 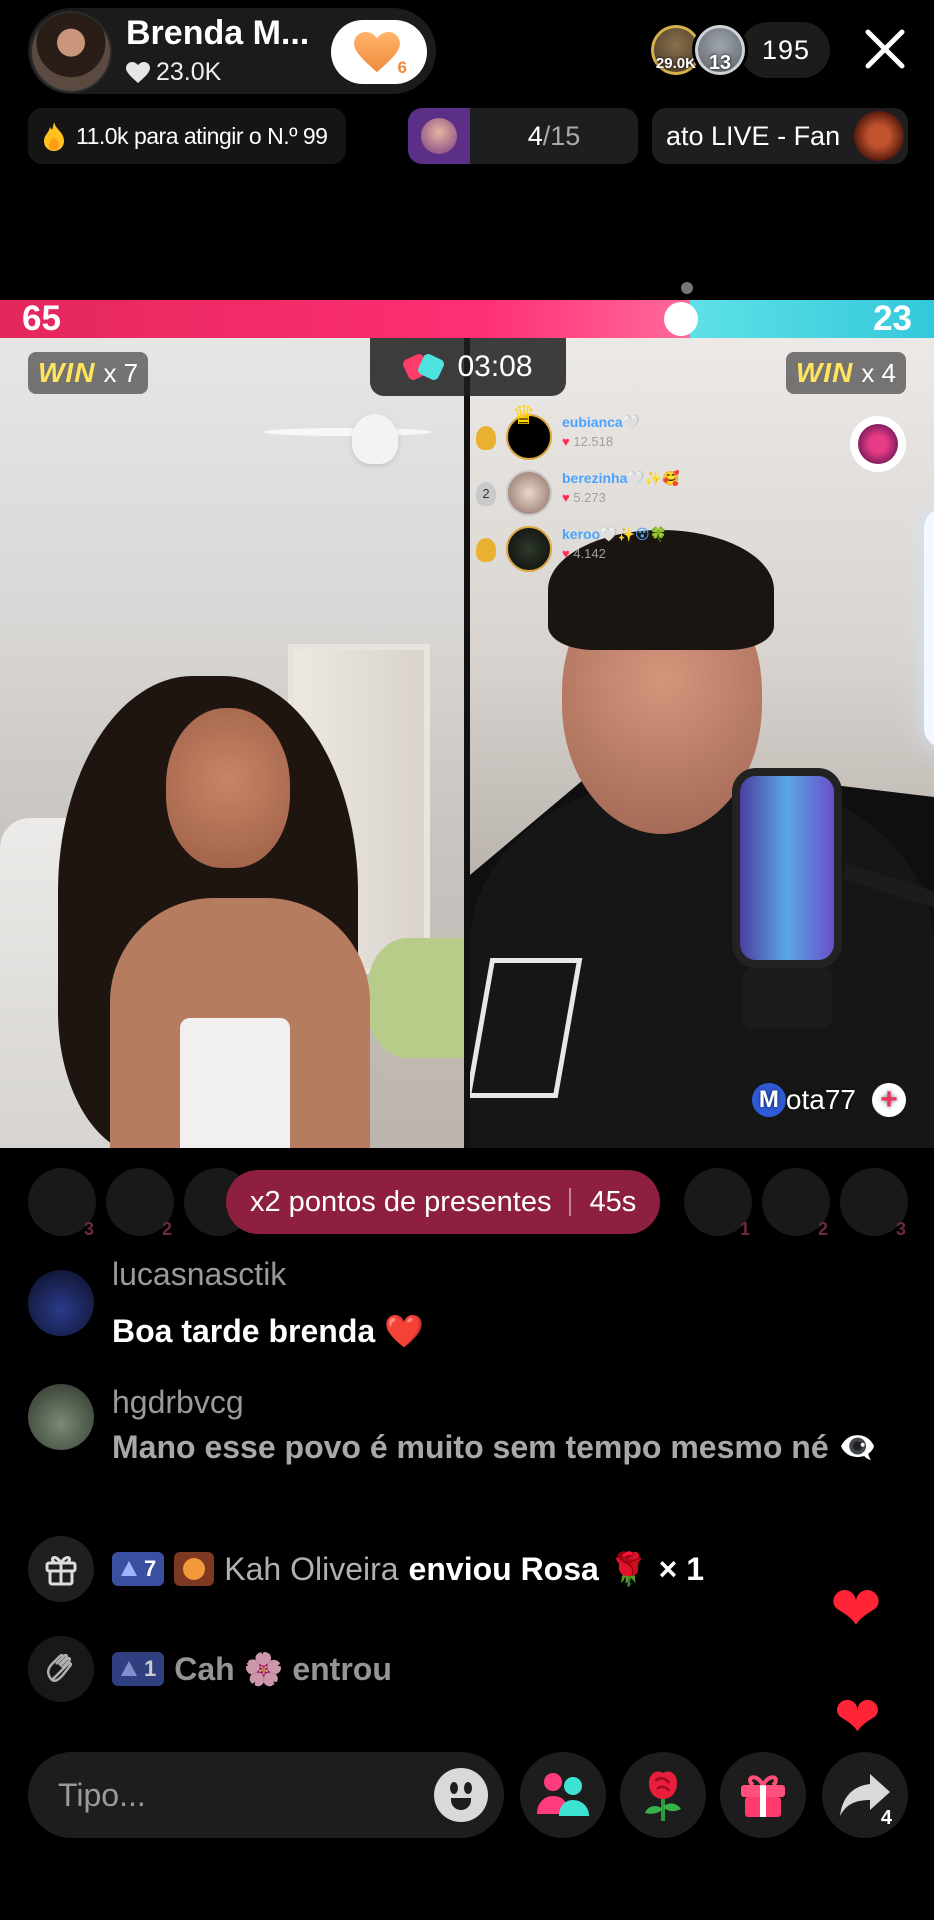 I want to click on gift-box-icon, so click(x=763, y=1796).